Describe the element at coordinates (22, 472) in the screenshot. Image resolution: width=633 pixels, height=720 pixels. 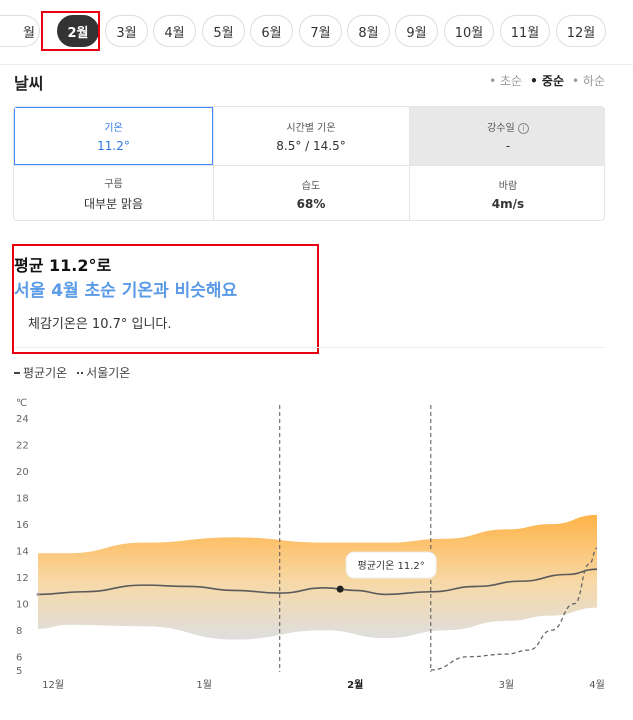
I see `y-tick-label: 20` at that location.